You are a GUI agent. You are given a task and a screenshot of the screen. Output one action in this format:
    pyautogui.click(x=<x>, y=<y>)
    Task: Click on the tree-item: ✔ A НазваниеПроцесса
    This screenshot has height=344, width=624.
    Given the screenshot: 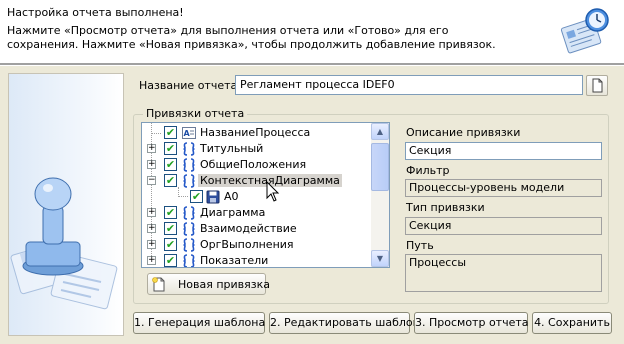 What is the action you would take?
    pyautogui.click(x=257, y=133)
    